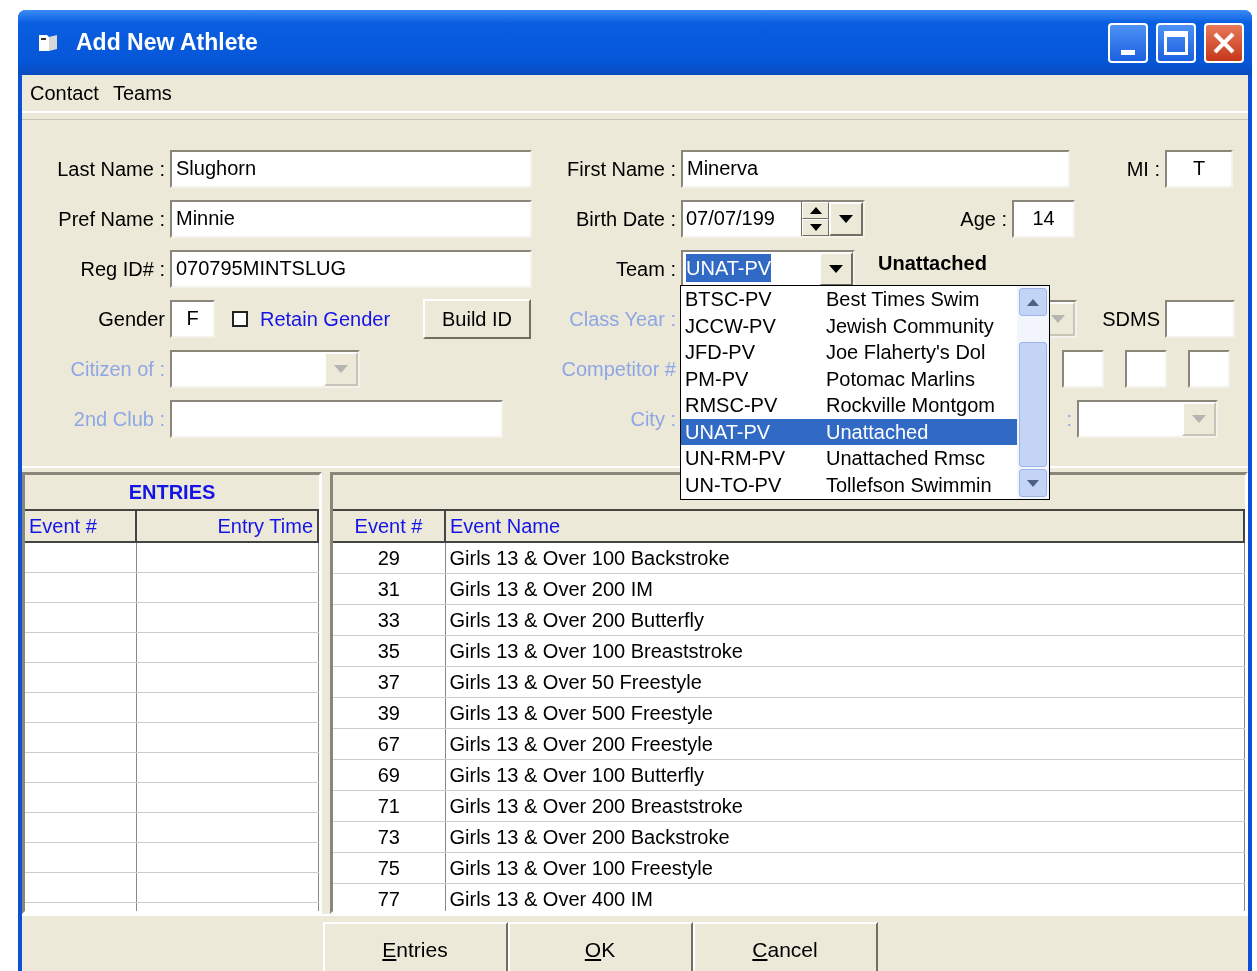 This screenshot has width=1257, height=971. Describe the element at coordinates (1043, 219) in the screenshot. I see `text-field: 14` at that location.